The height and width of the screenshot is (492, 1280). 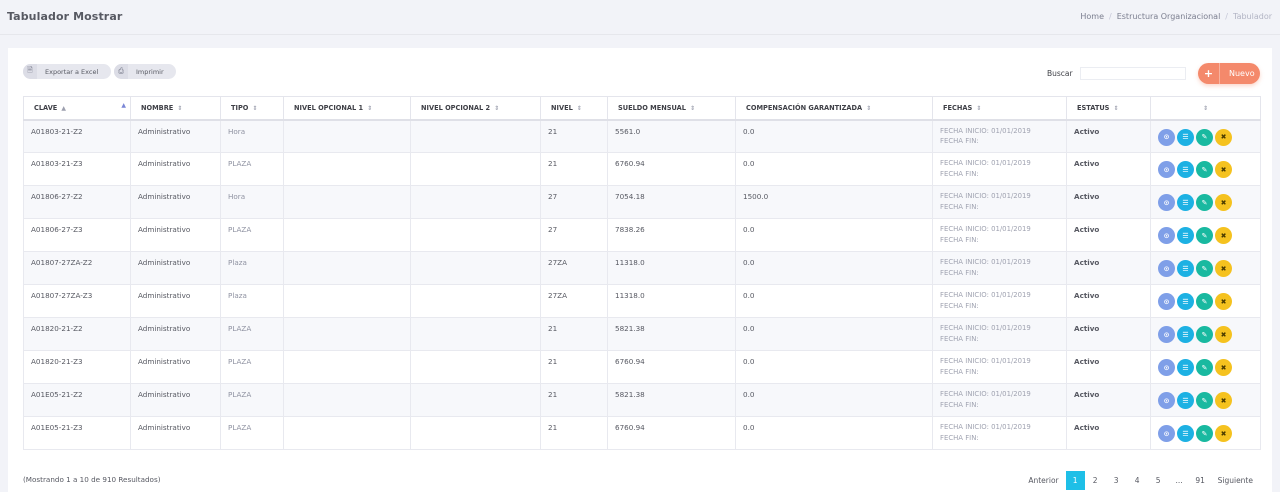 I want to click on export-excel-button: 🗎 Exportar a Excel, so click(x=67, y=71).